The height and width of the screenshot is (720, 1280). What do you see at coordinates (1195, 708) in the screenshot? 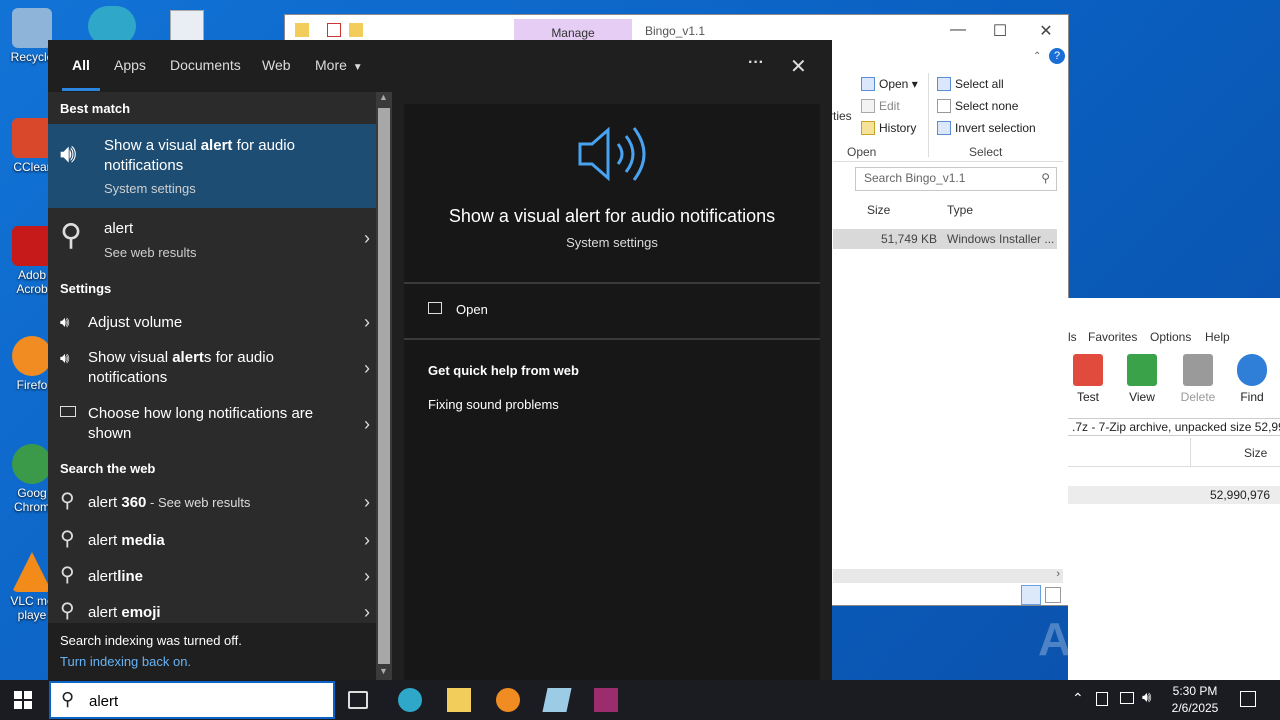
I see `clock-date: 2/6/2025` at bounding box center [1195, 708].